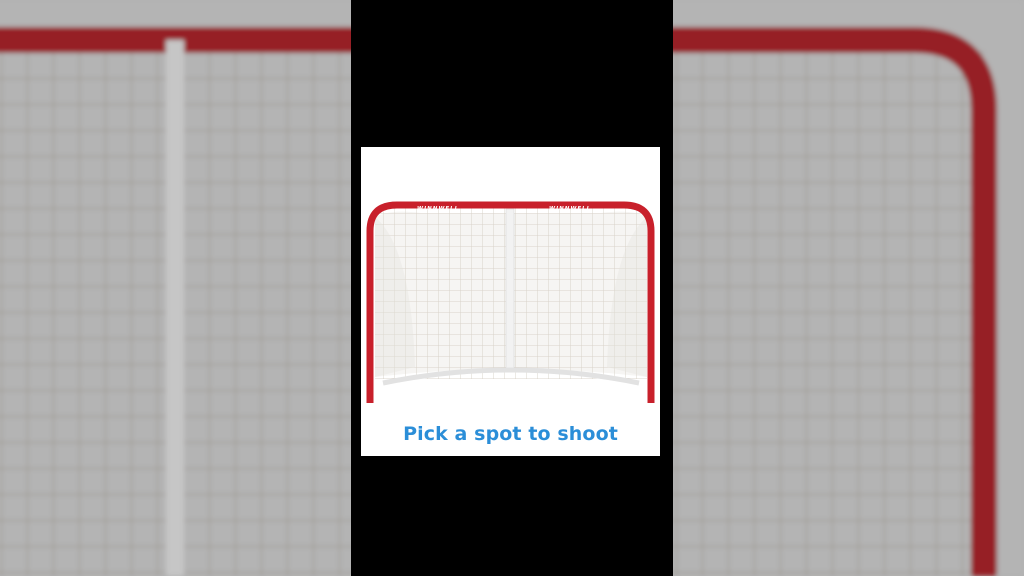 The image size is (1024, 576). What do you see at coordinates (510, 289) in the screenshot?
I see `center-support` at bounding box center [510, 289].